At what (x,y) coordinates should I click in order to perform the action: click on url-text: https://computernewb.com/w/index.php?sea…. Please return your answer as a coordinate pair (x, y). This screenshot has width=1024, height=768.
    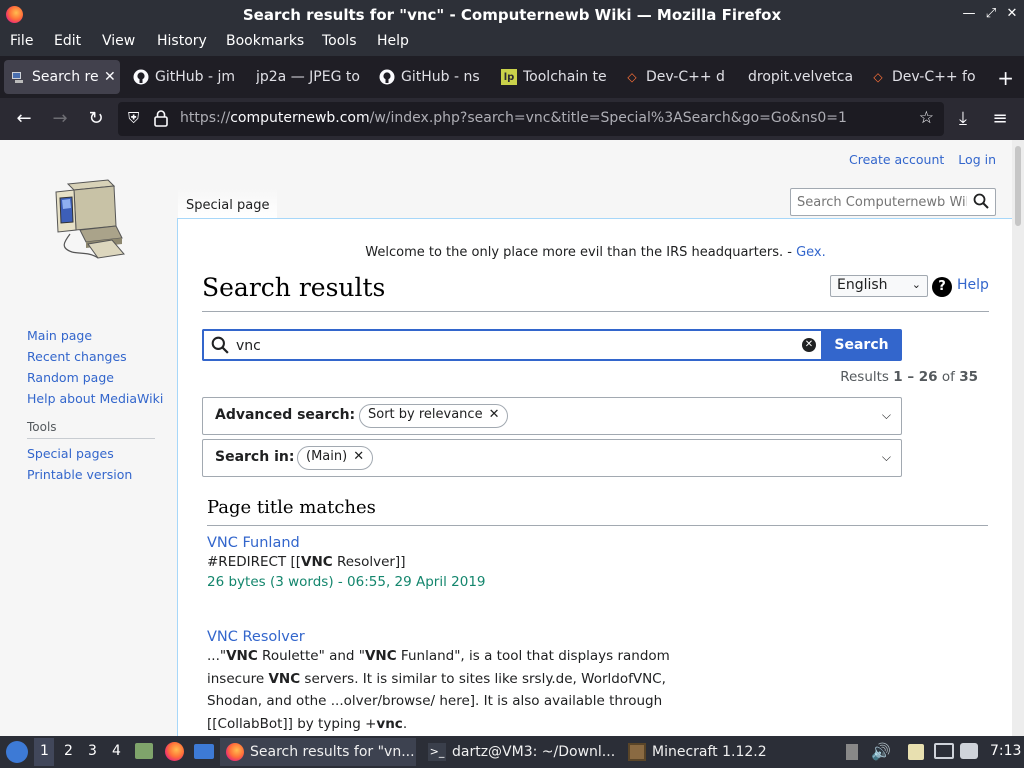
    Looking at the image, I should click on (513, 118).